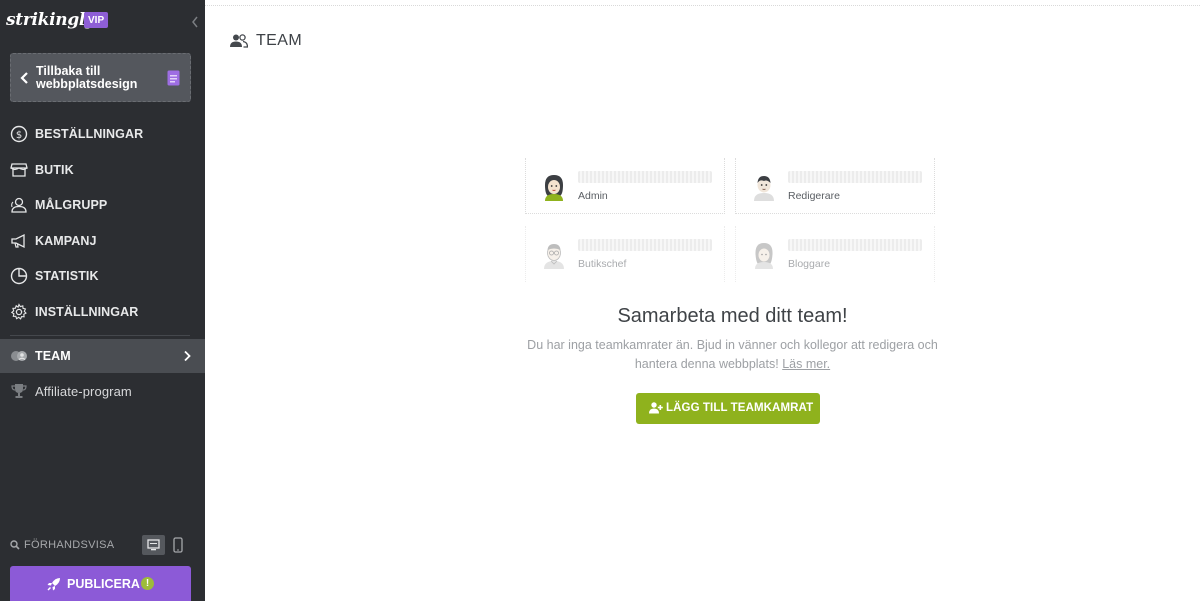  I want to click on chevron-right-icon, so click(187, 356).